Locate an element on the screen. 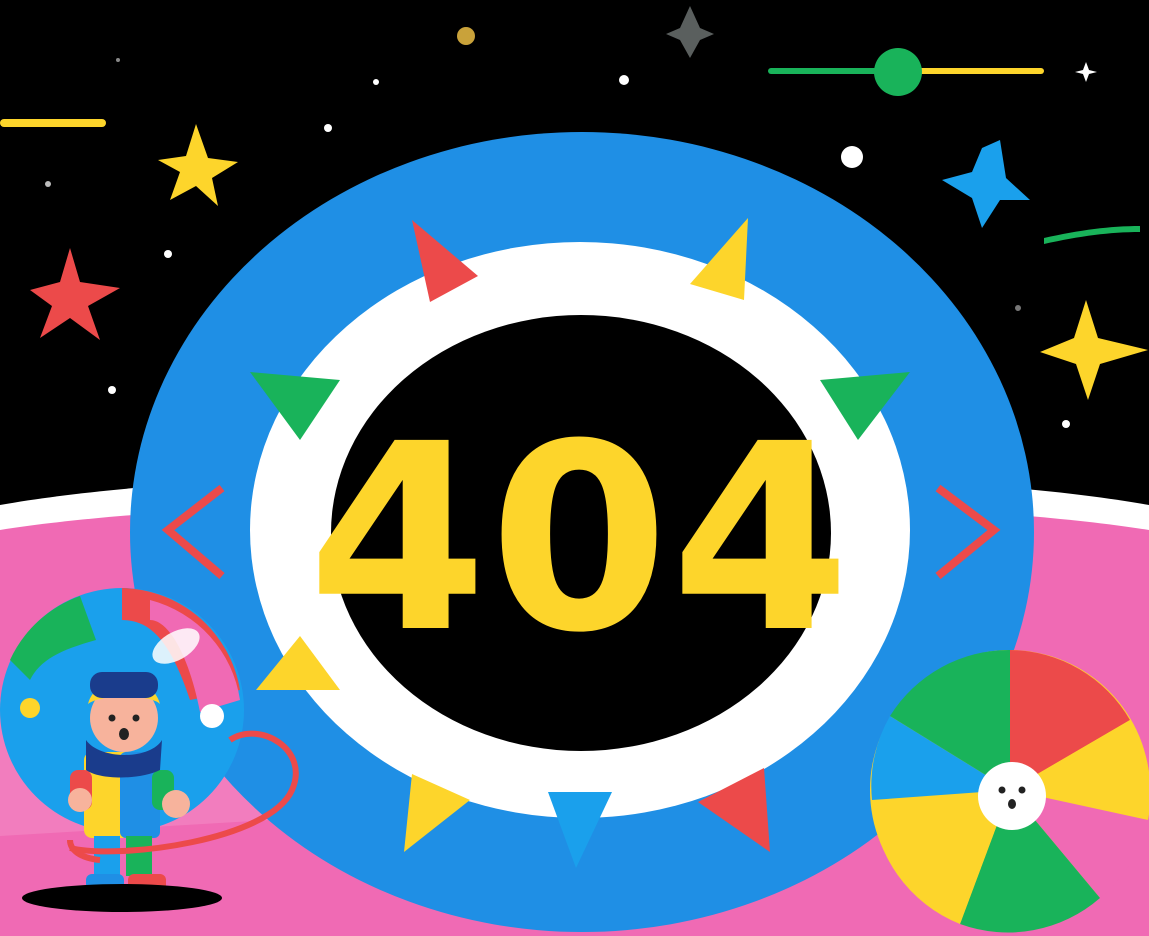 This screenshot has height=936, width=1149. beach-ball-face is located at coordinates (1009, 791).